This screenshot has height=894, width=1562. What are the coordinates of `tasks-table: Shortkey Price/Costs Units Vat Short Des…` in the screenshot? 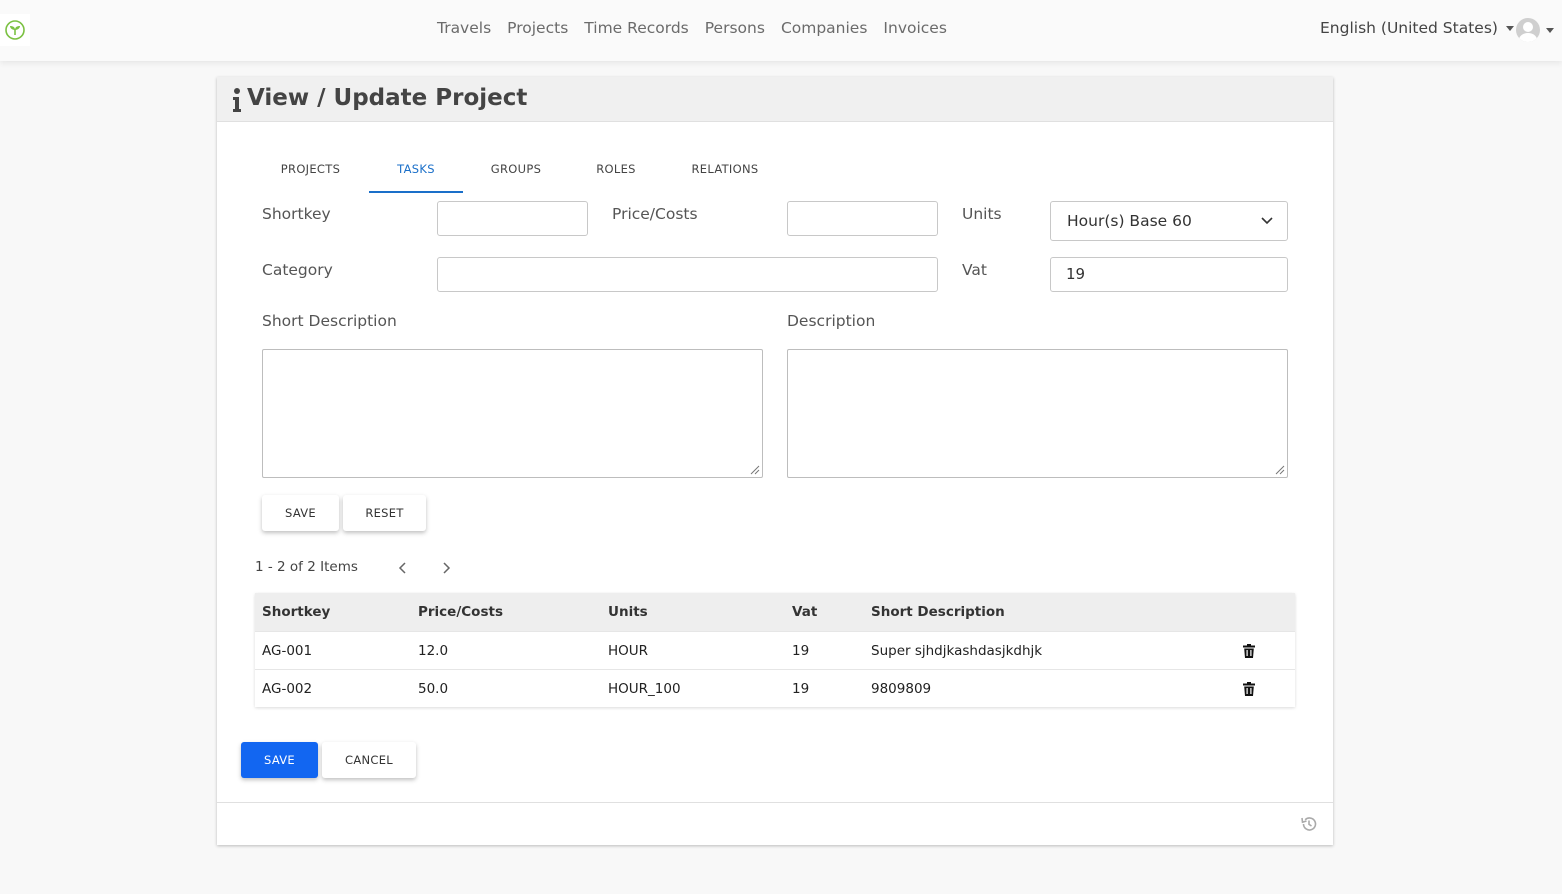 It's located at (775, 650).